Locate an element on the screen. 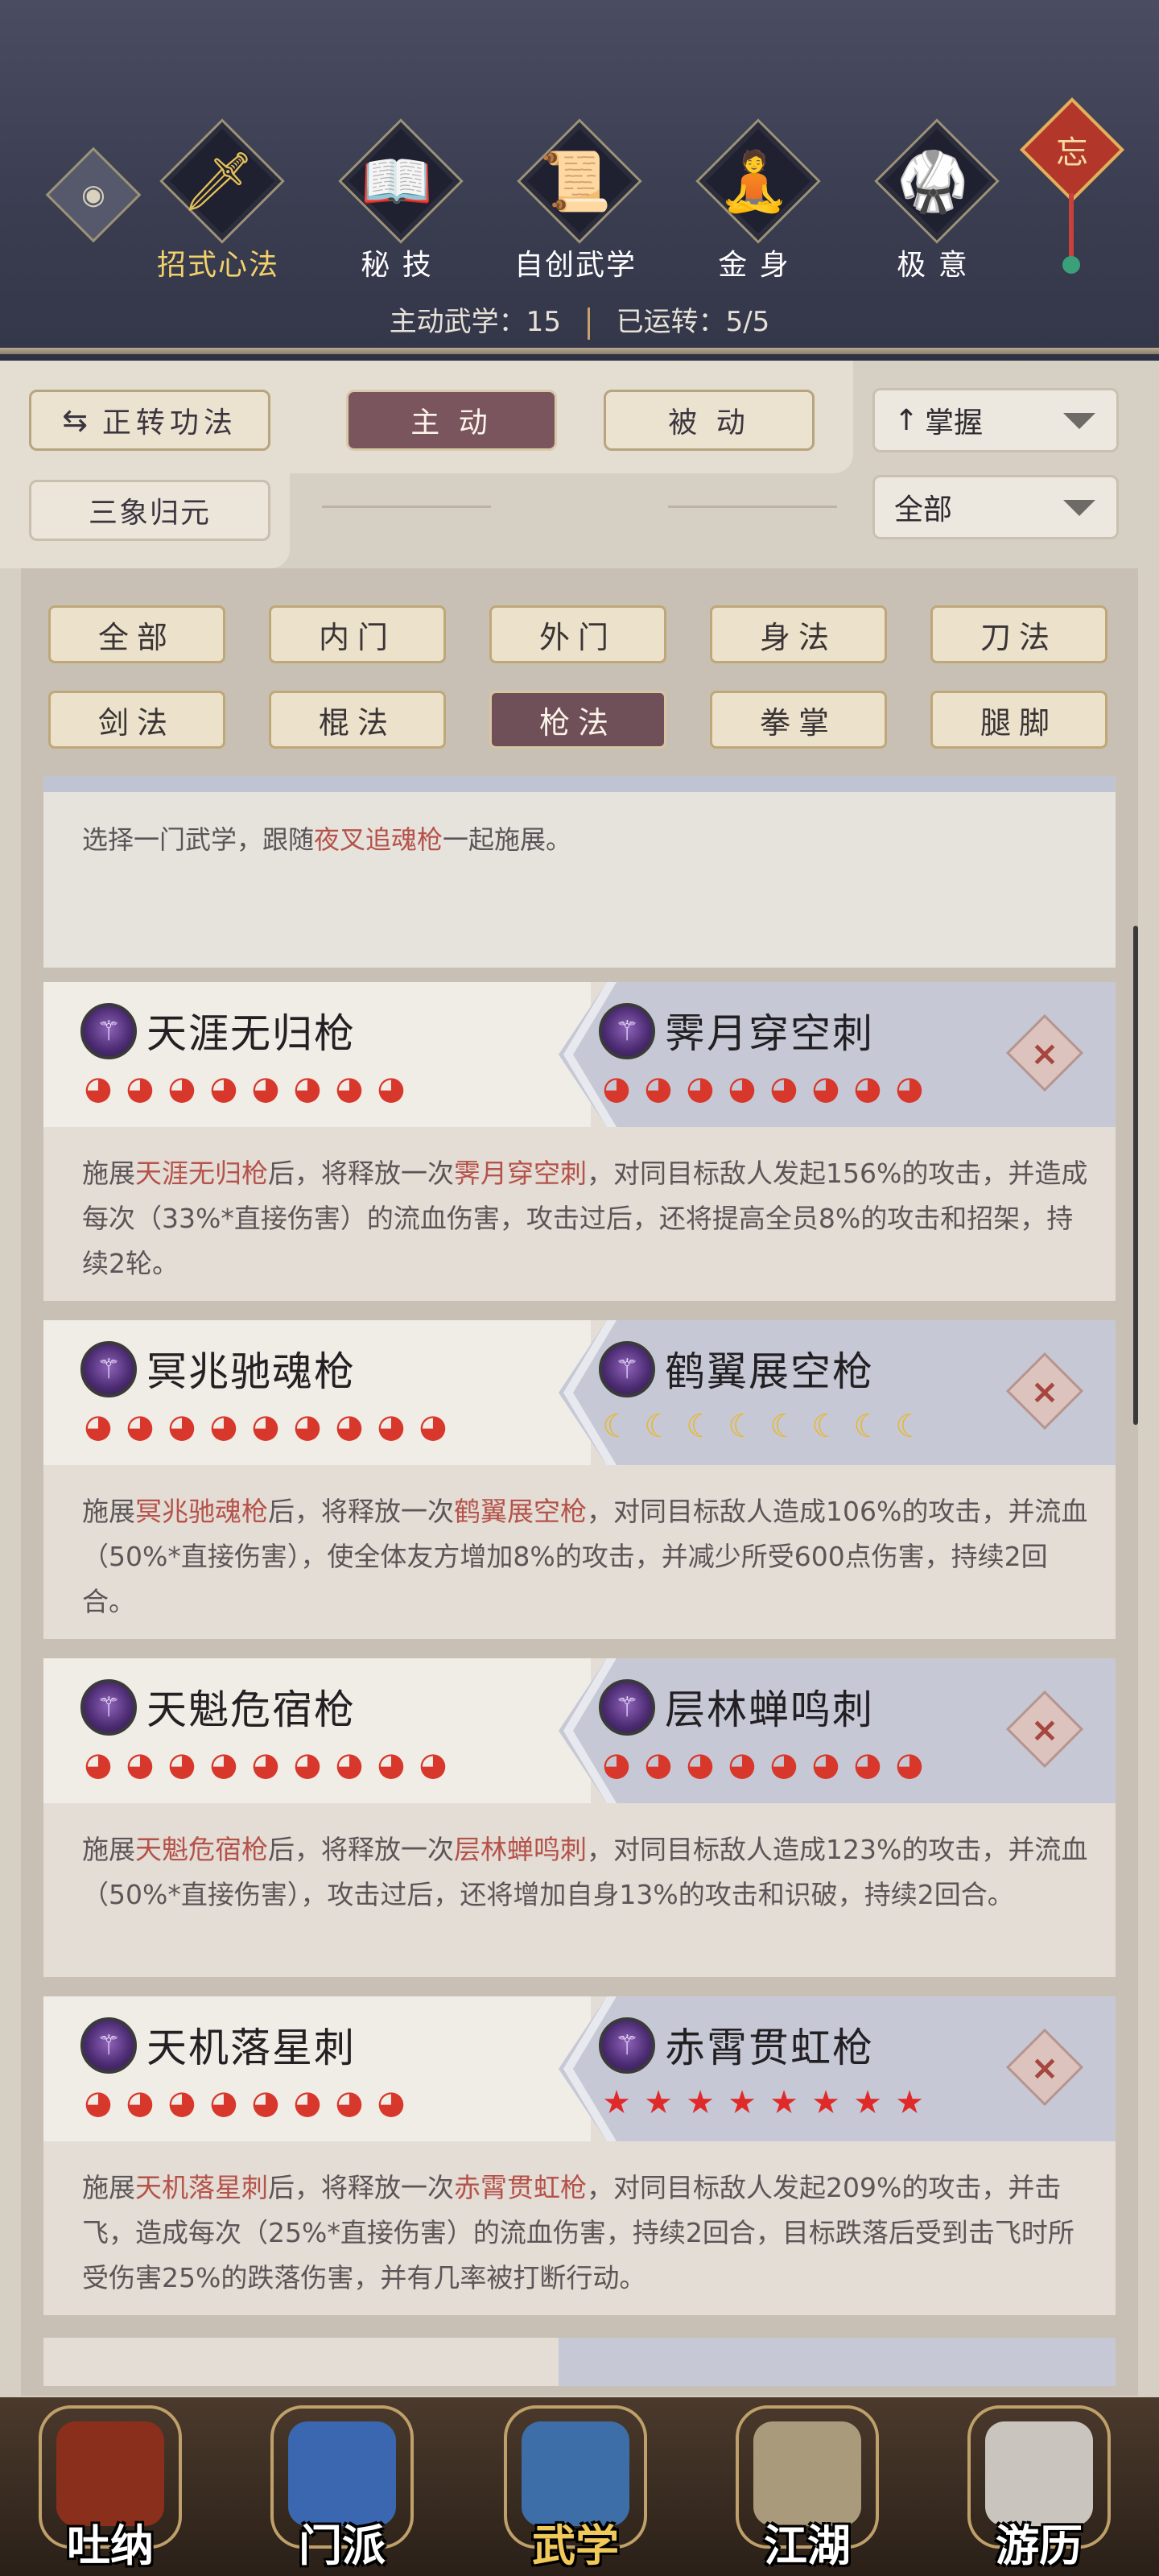 This screenshot has width=1159, height=2576. lead-skill-name: 冥兆驰魂枪 is located at coordinates (251, 1371).